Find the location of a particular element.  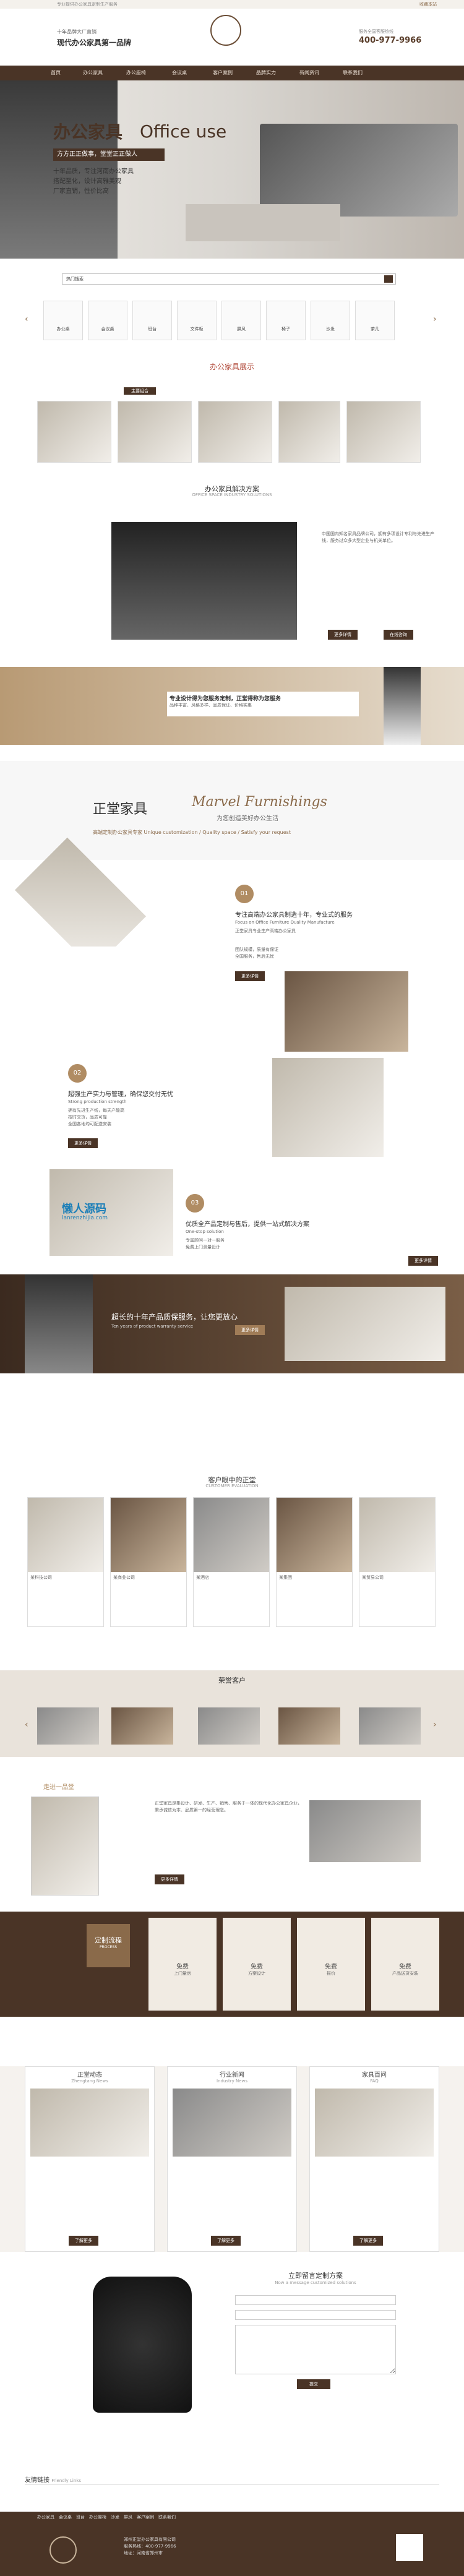

category-label: 沙发 is located at coordinates (331, 329).